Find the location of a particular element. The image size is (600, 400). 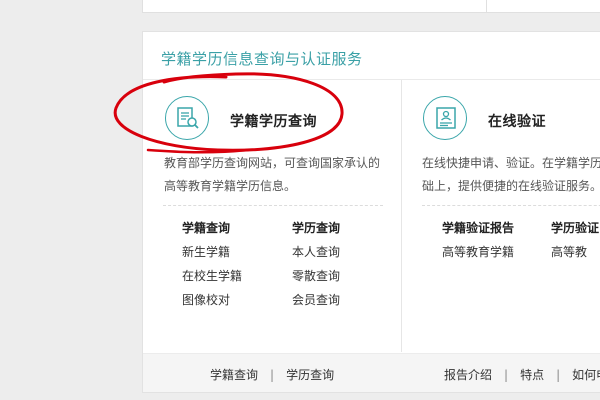

red-annotation-circle is located at coordinates (228, 113).